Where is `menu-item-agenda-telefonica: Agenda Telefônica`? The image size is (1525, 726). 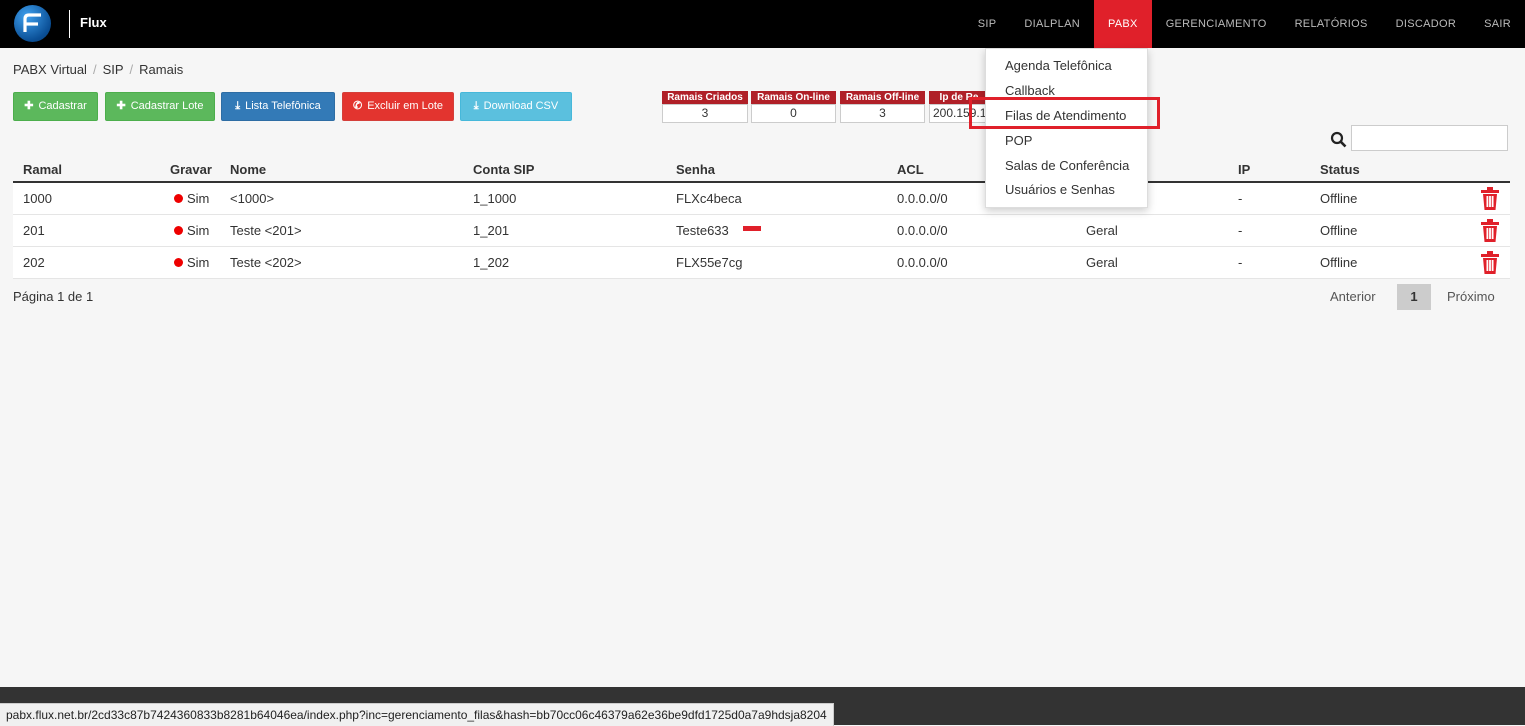 menu-item-agenda-telefonica: Agenda Telefônica is located at coordinates (1058, 65).